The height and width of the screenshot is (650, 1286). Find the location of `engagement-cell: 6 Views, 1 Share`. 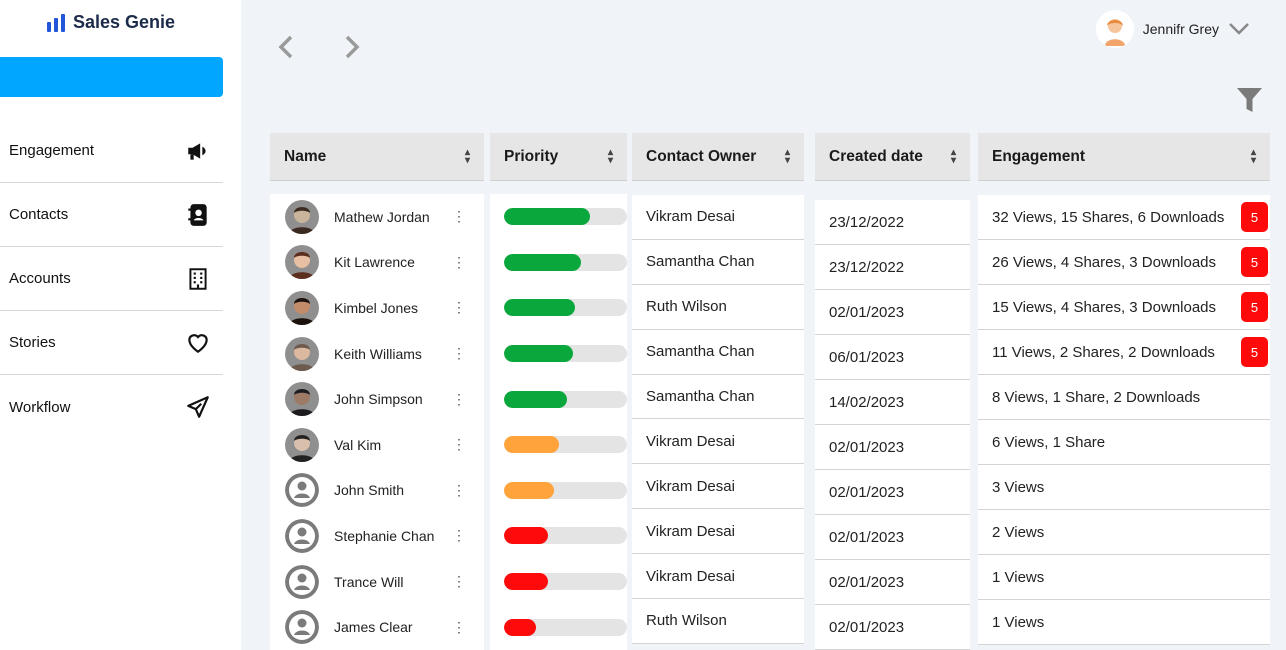

engagement-cell: 6 Views, 1 Share is located at coordinates (1124, 442).